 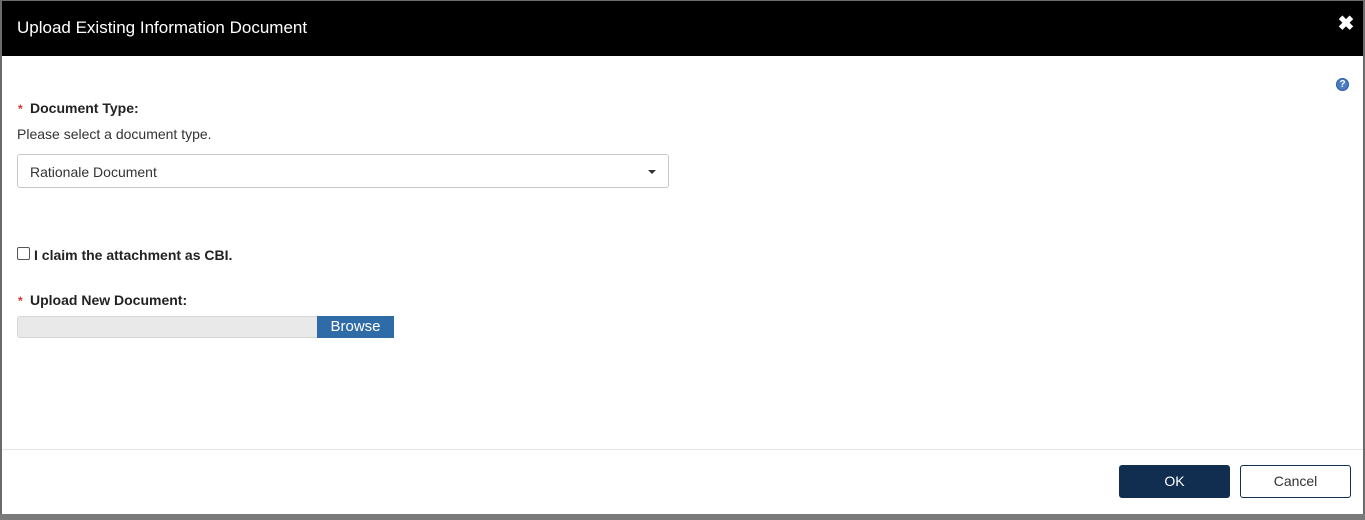 What do you see at coordinates (682, 449) in the screenshot?
I see `footer-divider` at bounding box center [682, 449].